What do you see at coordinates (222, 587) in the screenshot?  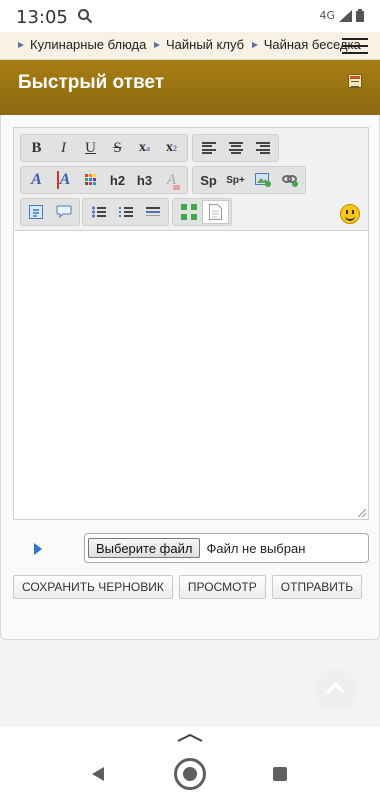 I see `preview-button: ПРОСМОТР` at bounding box center [222, 587].